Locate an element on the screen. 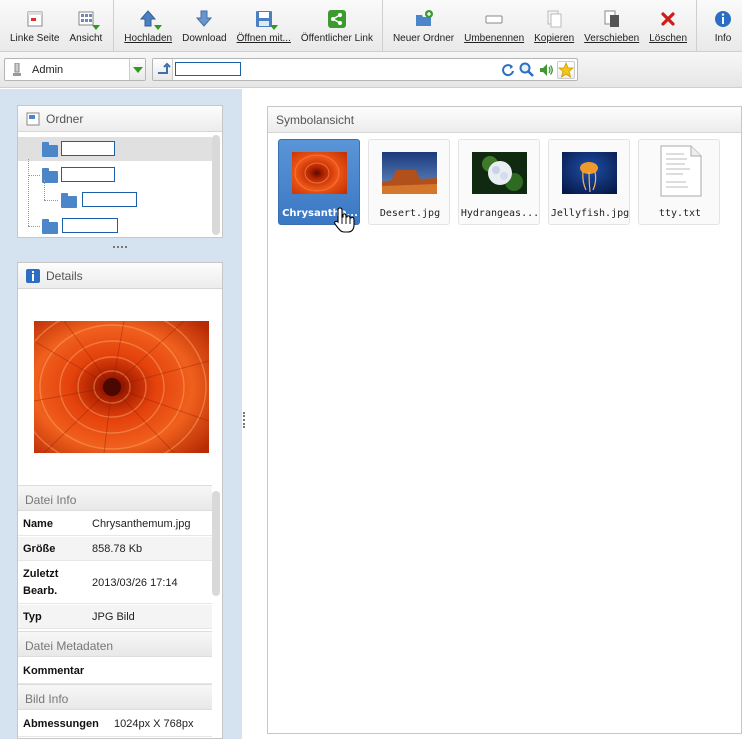 This screenshot has height=739, width=742. info-key: Typ is located at coordinates (32, 617).